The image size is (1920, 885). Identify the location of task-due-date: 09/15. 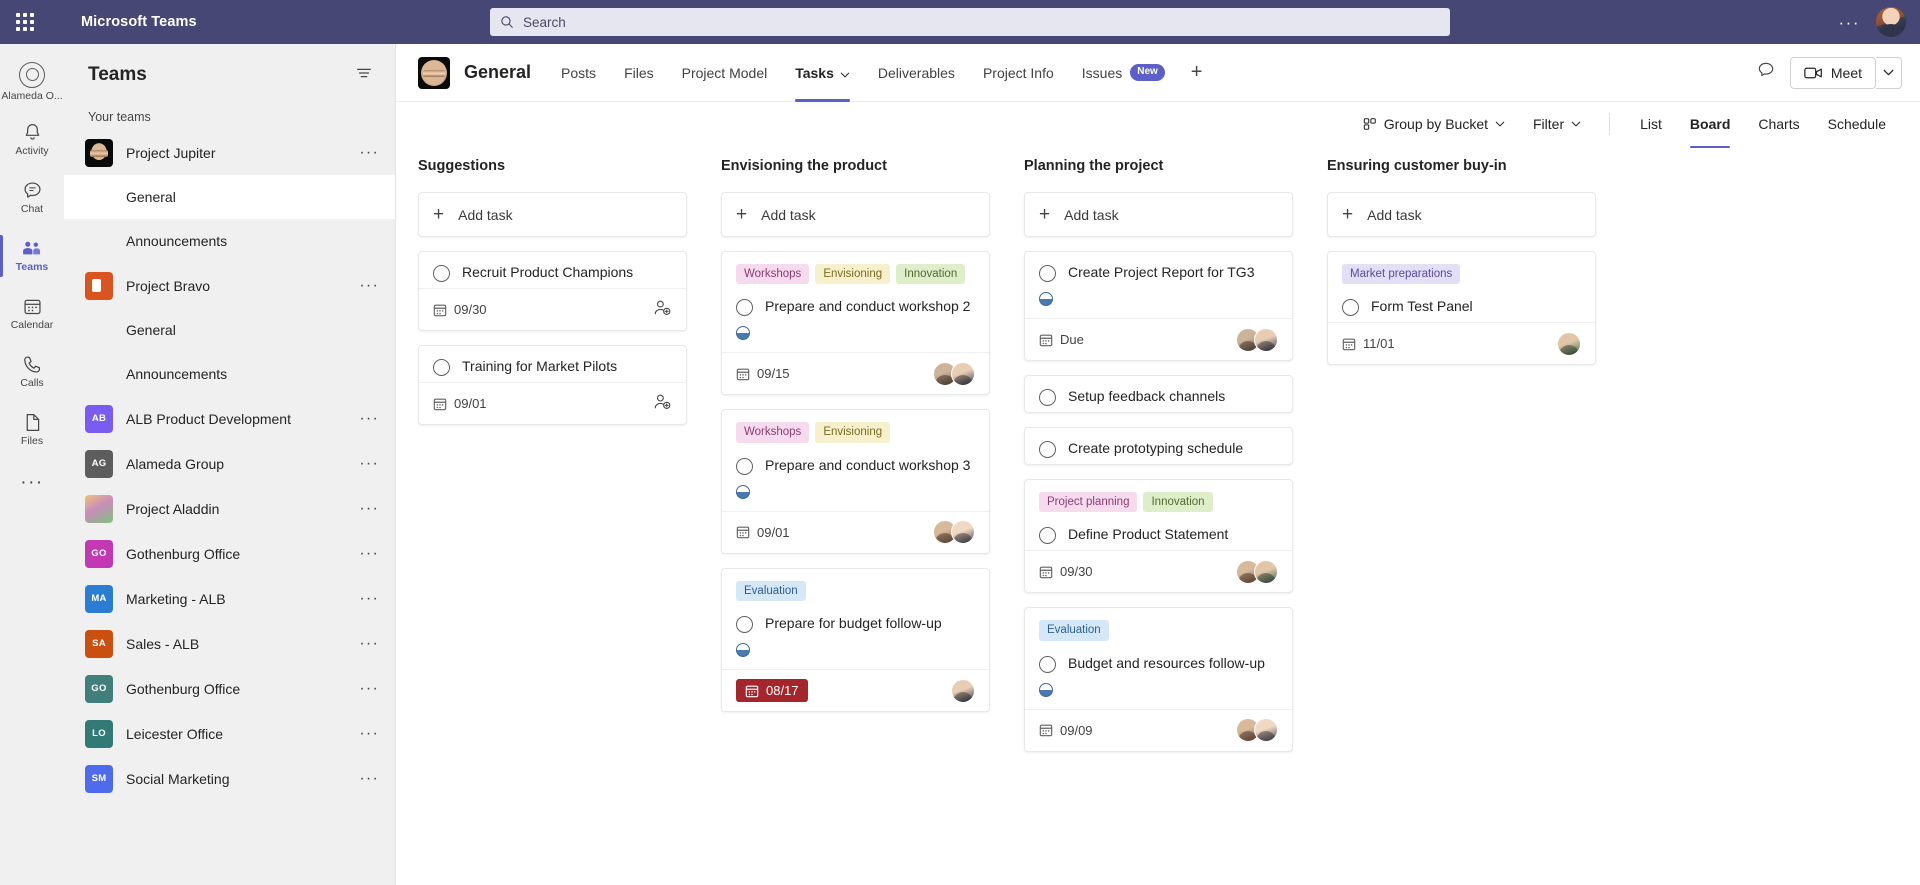
(763, 373).